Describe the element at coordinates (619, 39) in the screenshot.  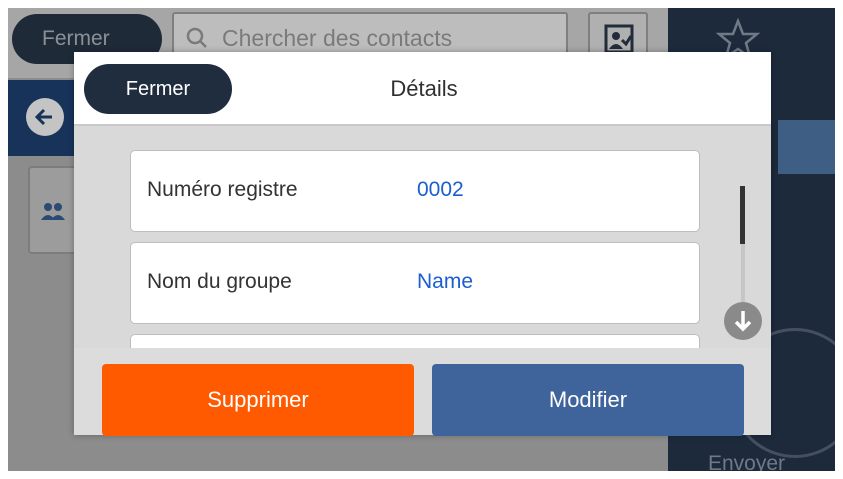
I see `contact-select-icon` at that location.